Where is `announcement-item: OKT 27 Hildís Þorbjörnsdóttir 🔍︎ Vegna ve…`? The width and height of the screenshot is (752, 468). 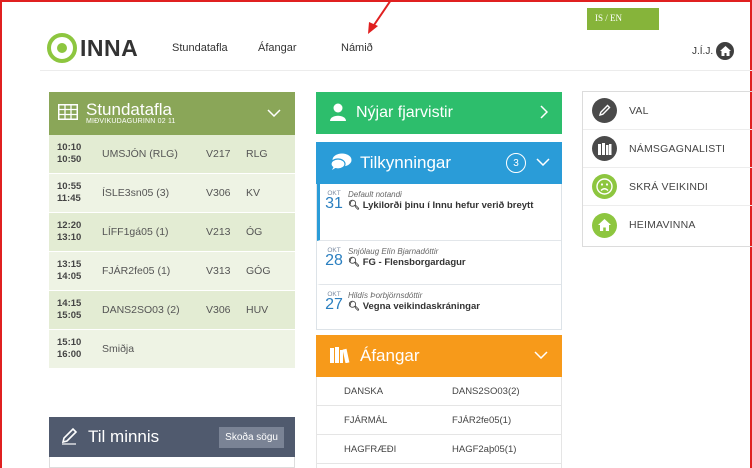
announcement-item: OKT 27 Hildís Þorbjörnsdóttir 🔍︎ Vegna ve… is located at coordinates (439, 307).